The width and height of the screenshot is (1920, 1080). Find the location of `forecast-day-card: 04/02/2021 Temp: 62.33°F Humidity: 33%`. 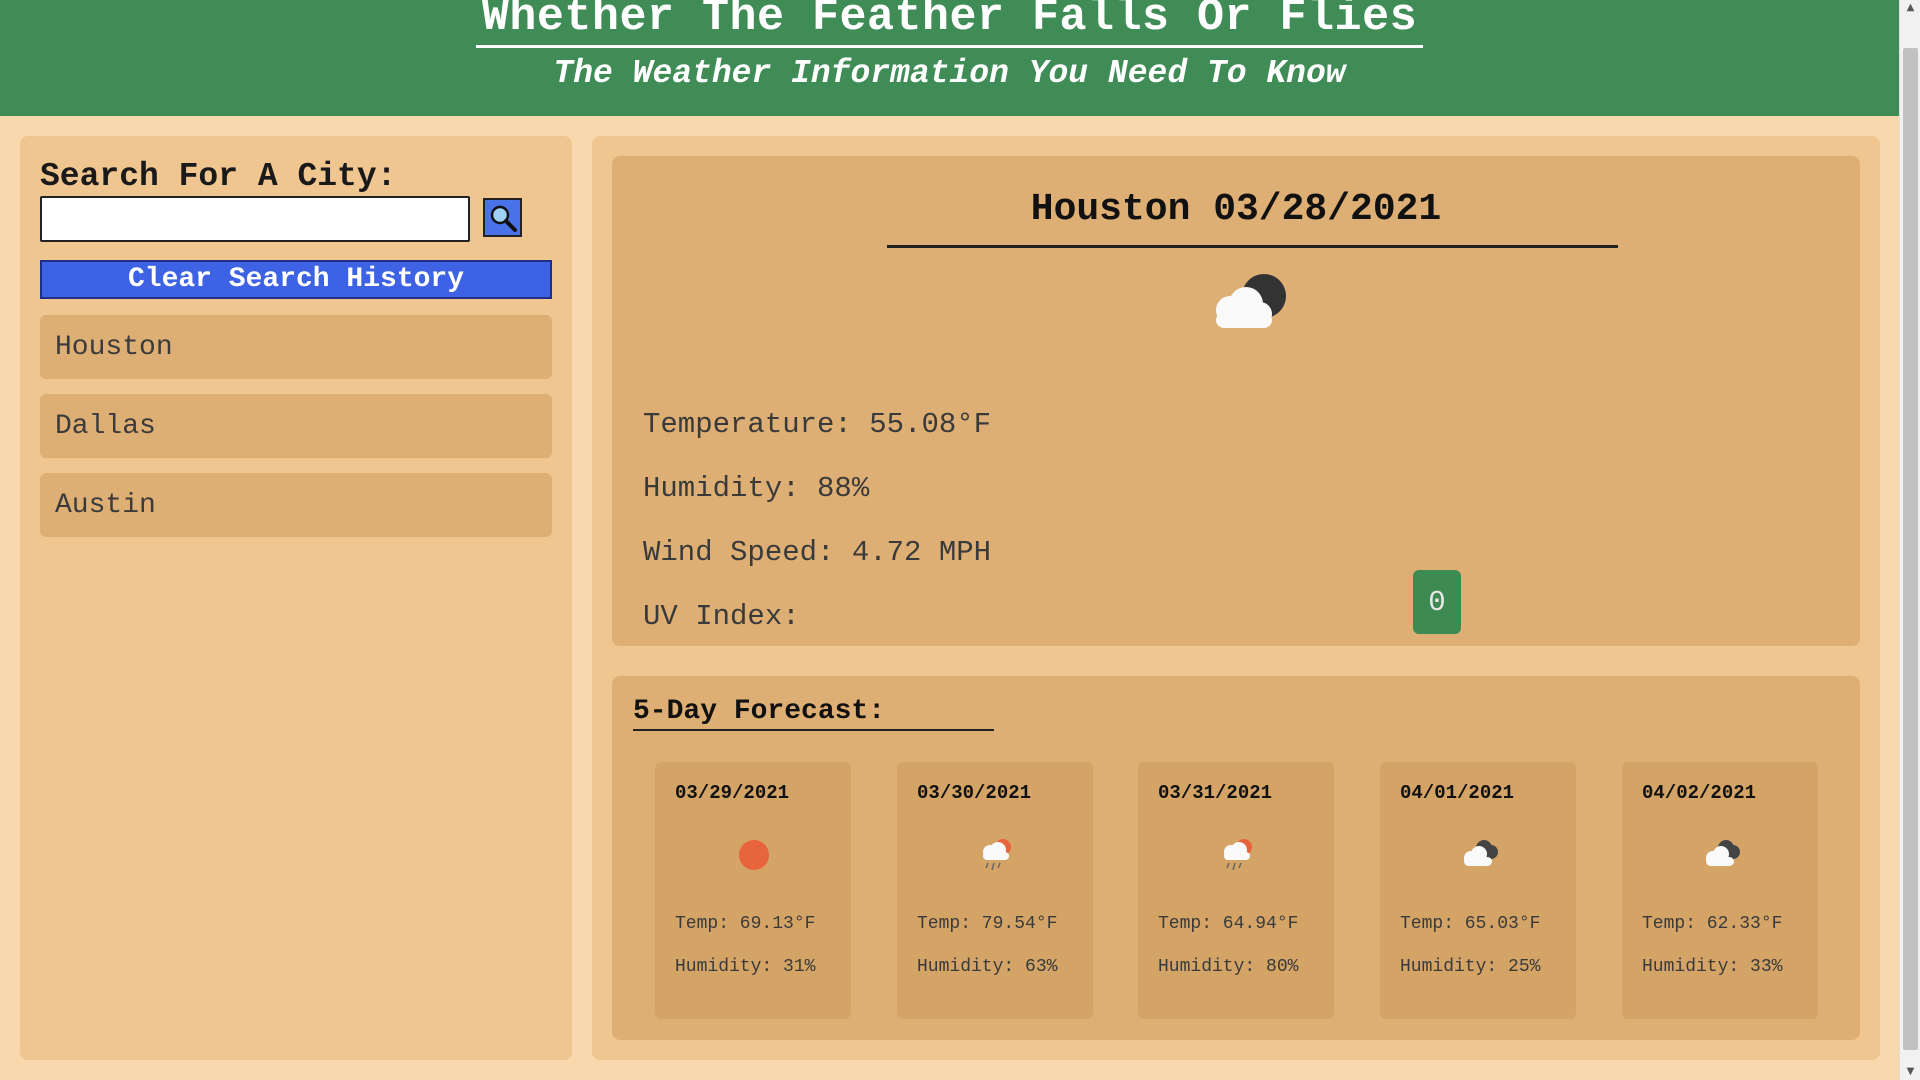

forecast-day-card: 04/02/2021 Temp: 62.33°F Humidity: 33% is located at coordinates (1720, 890).